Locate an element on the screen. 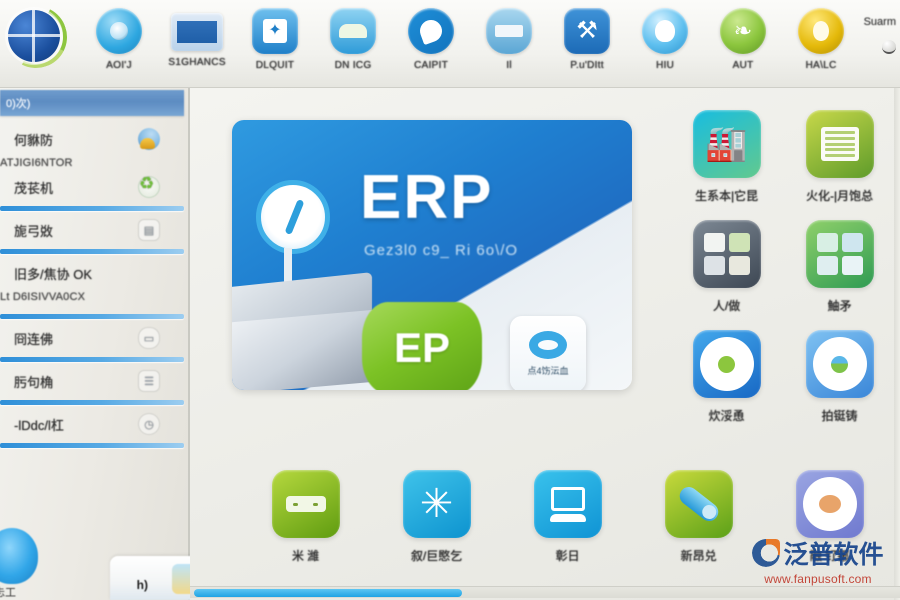 The width and height of the screenshot is (900, 600). module-tile-snowflake: ✳ 叙/巨愍乞 is located at coordinates (436, 517).